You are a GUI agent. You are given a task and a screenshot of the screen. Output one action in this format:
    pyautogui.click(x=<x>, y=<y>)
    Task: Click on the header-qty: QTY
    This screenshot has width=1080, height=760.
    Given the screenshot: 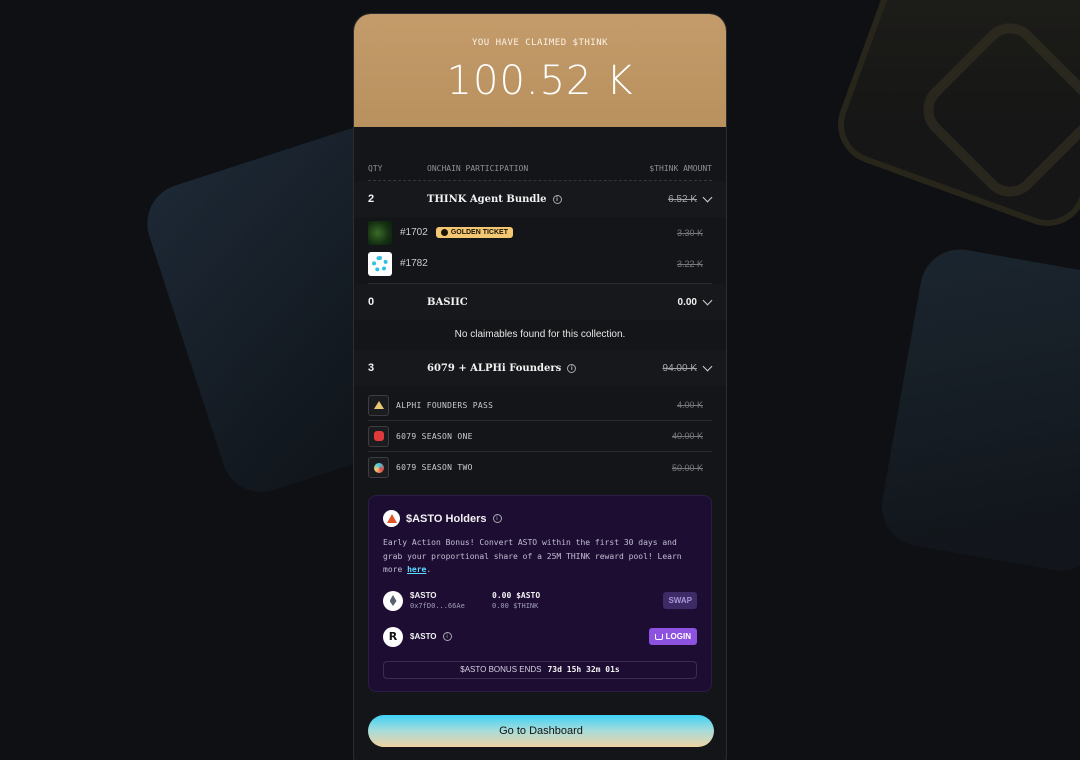 What is the action you would take?
    pyautogui.click(x=375, y=168)
    